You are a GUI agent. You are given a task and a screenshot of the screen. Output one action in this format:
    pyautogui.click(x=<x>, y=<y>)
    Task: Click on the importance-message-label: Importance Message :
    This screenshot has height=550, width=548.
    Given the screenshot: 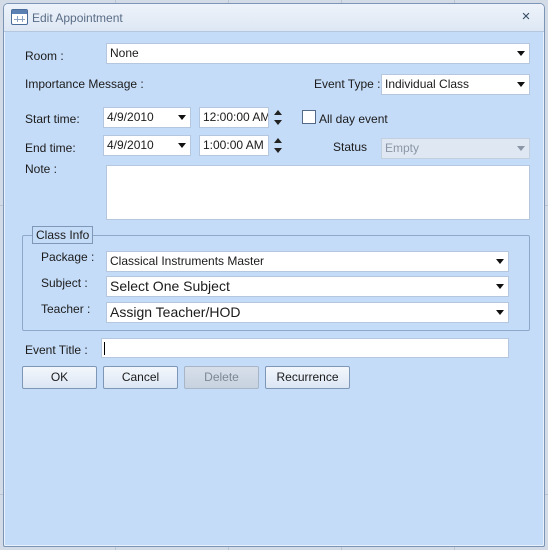 What is the action you would take?
    pyautogui.click(x=84, y=84)
    